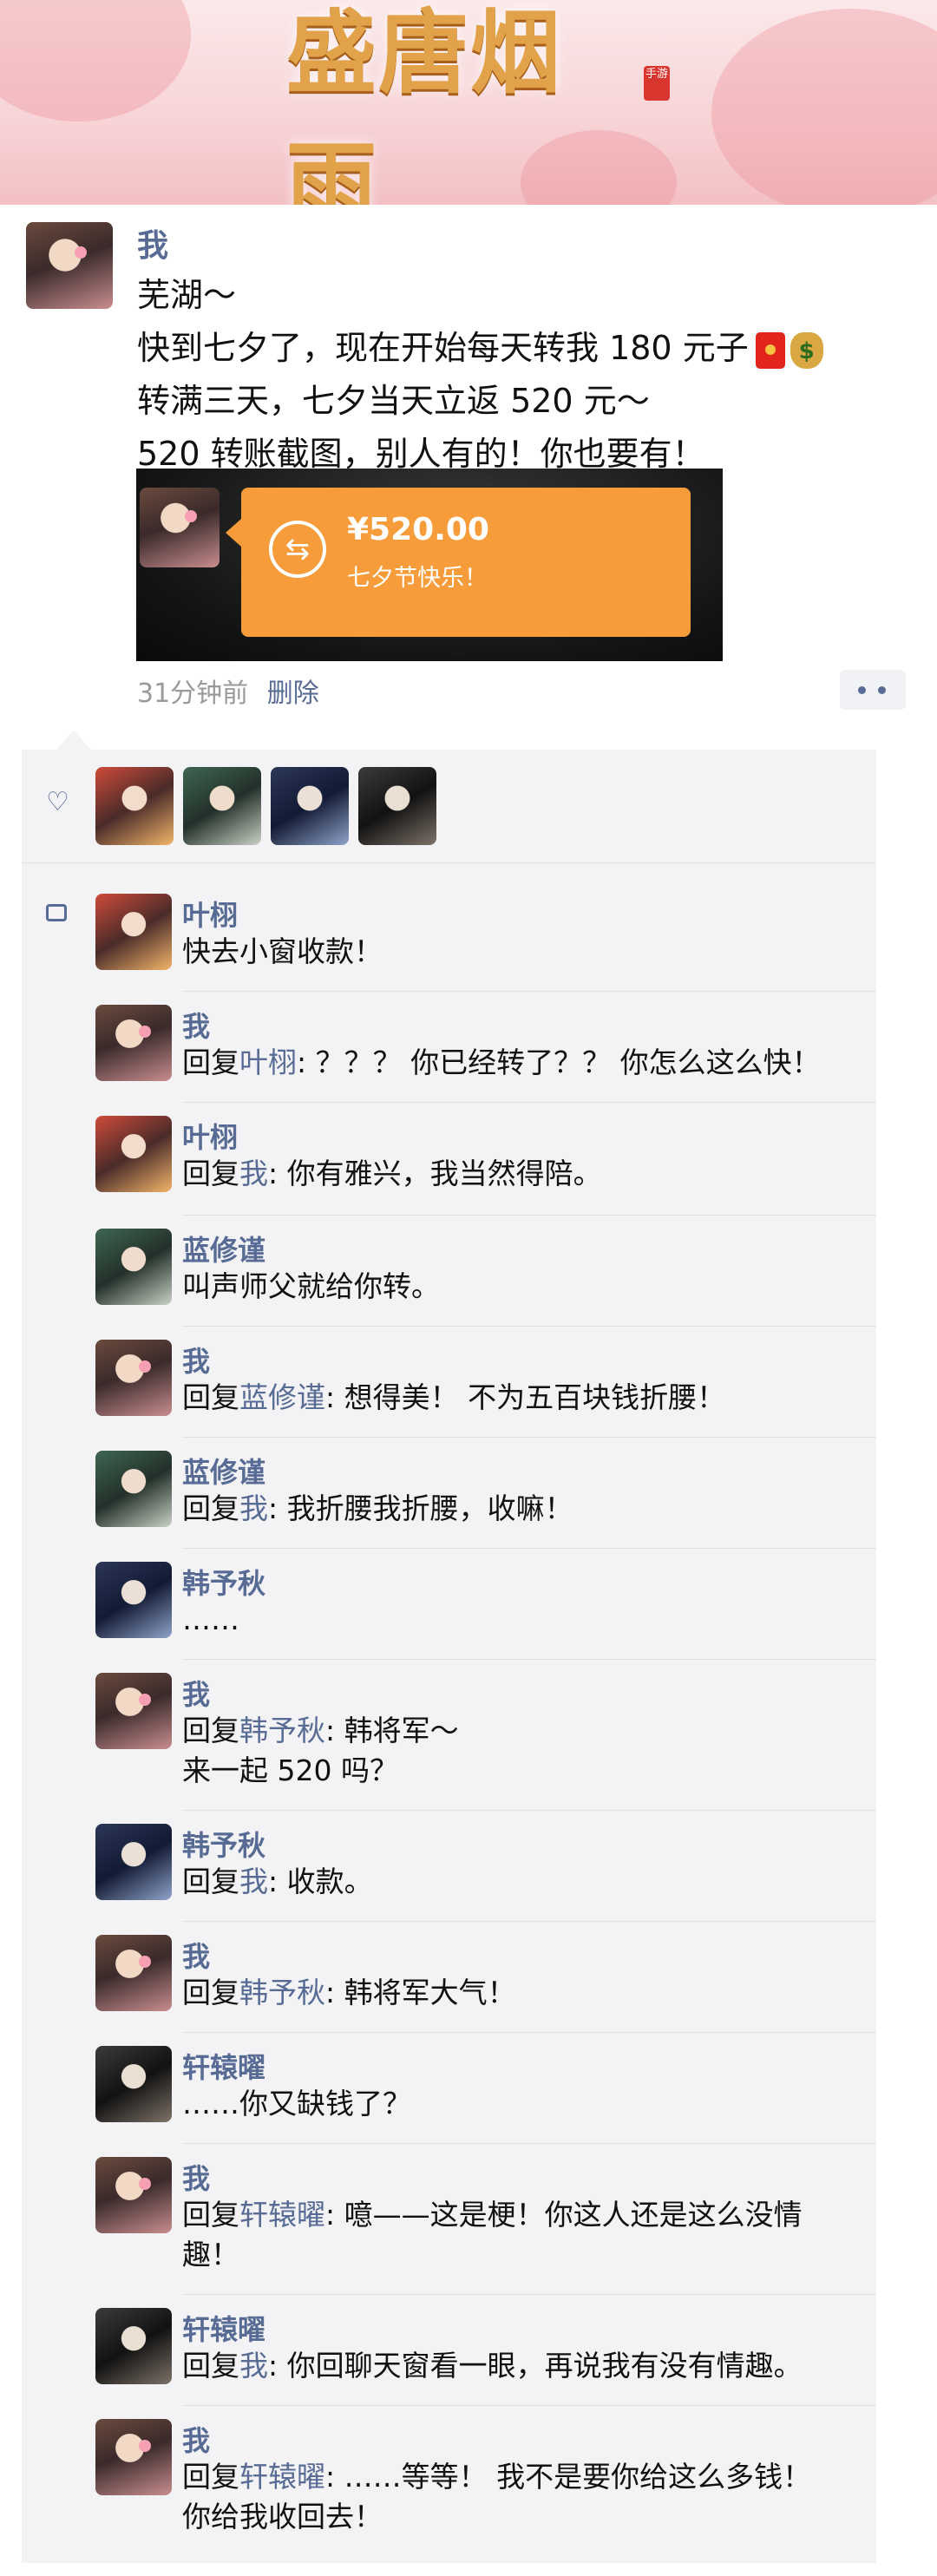 Image resolution: width=937 pixels, height=2576 pixels. I want to click on comment-text: 回复韩予秋: 韩将军～ 来一起 520 吗？, so click(320, 1750).